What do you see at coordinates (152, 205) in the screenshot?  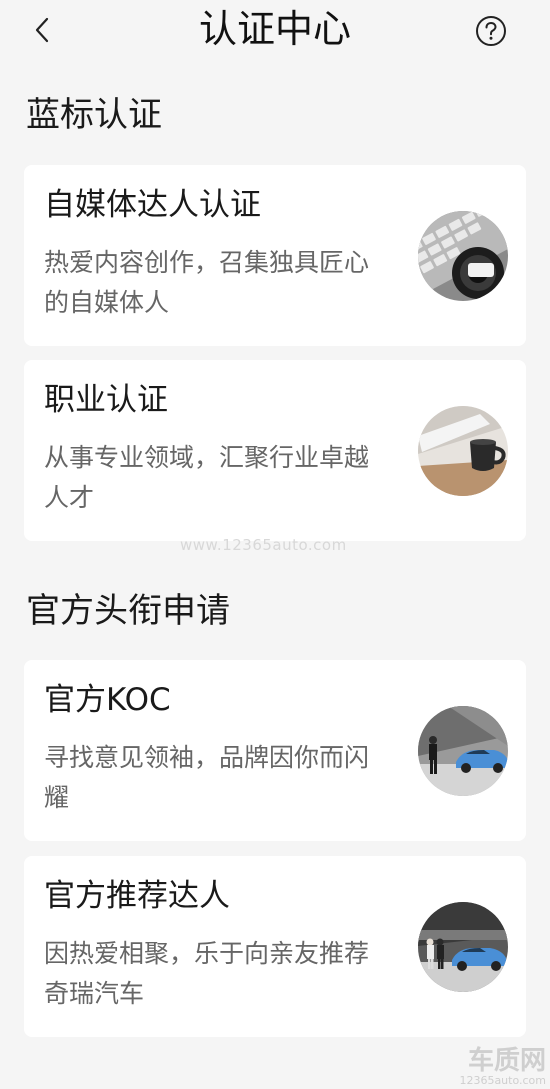 I see `card-title: 自媒体达人认证` at bounding box center [152, 205].